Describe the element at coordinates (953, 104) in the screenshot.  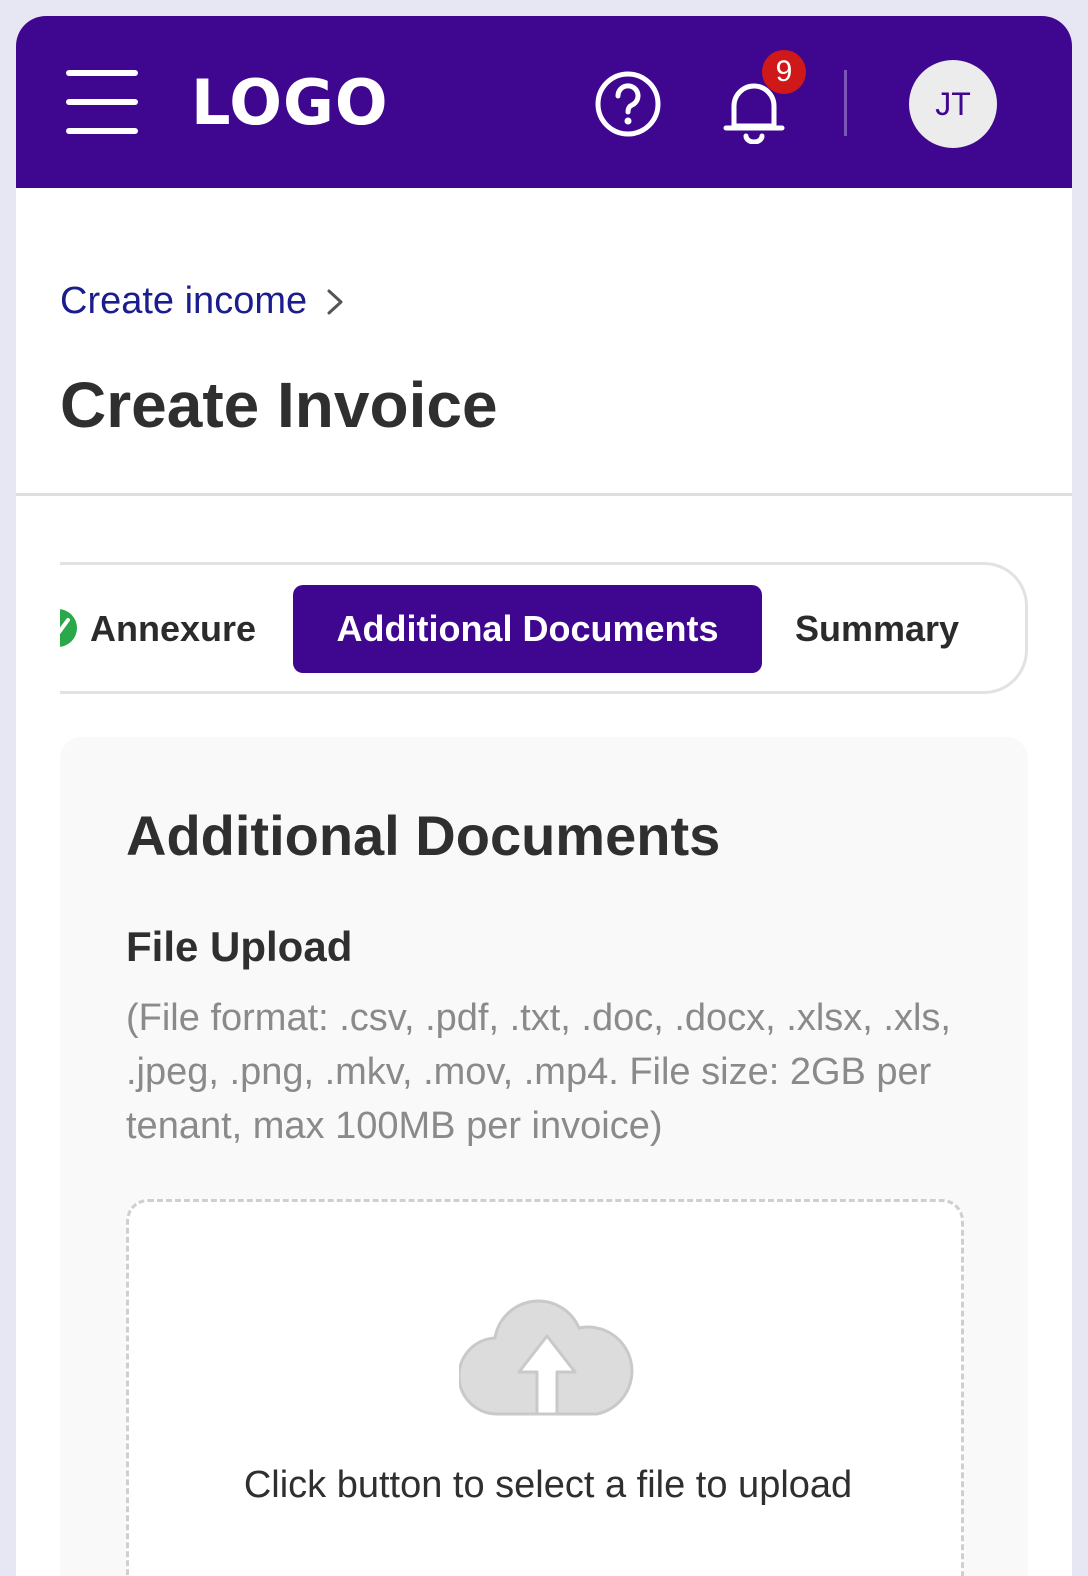
I see `avatar: JT` at that location.